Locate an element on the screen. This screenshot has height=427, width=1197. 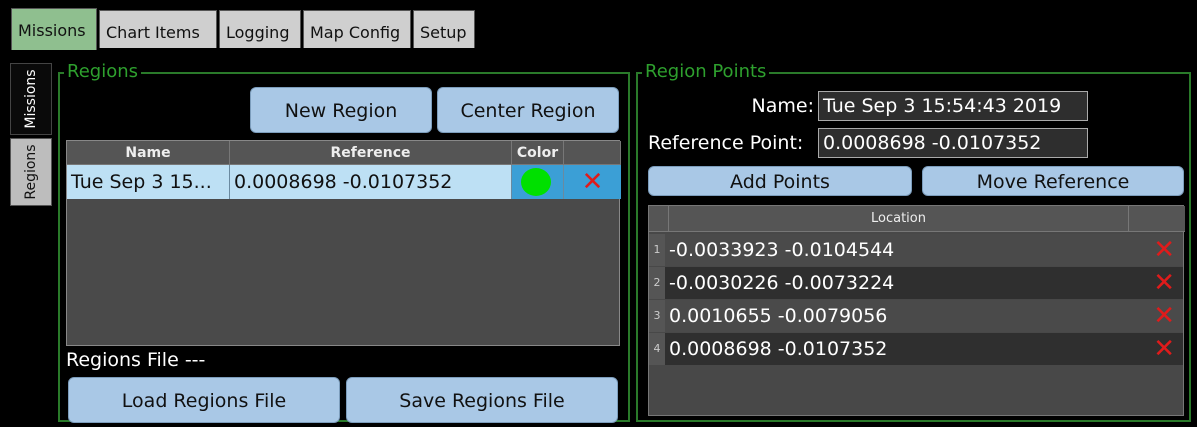
center-region-button: Center Region is located at coordinates (528, 110).